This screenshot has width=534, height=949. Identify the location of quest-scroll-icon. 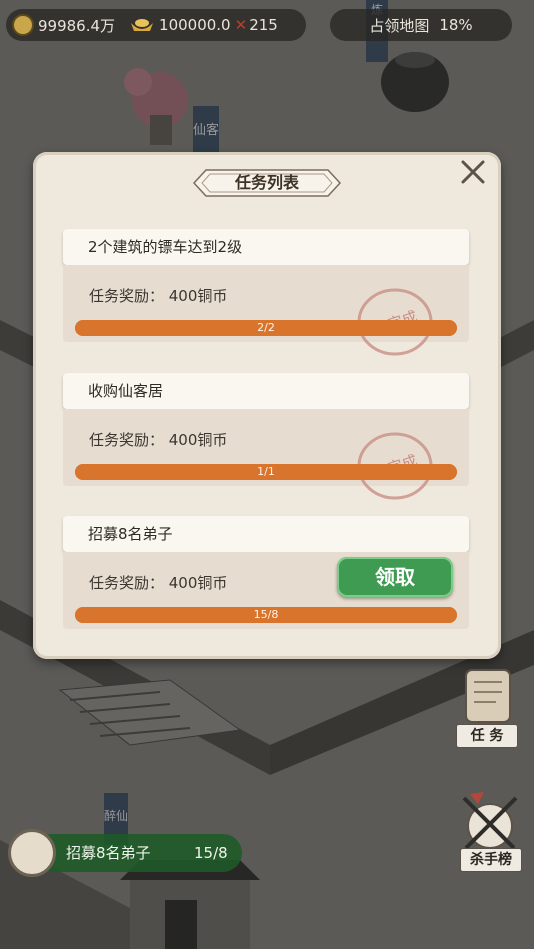
(32, 853).